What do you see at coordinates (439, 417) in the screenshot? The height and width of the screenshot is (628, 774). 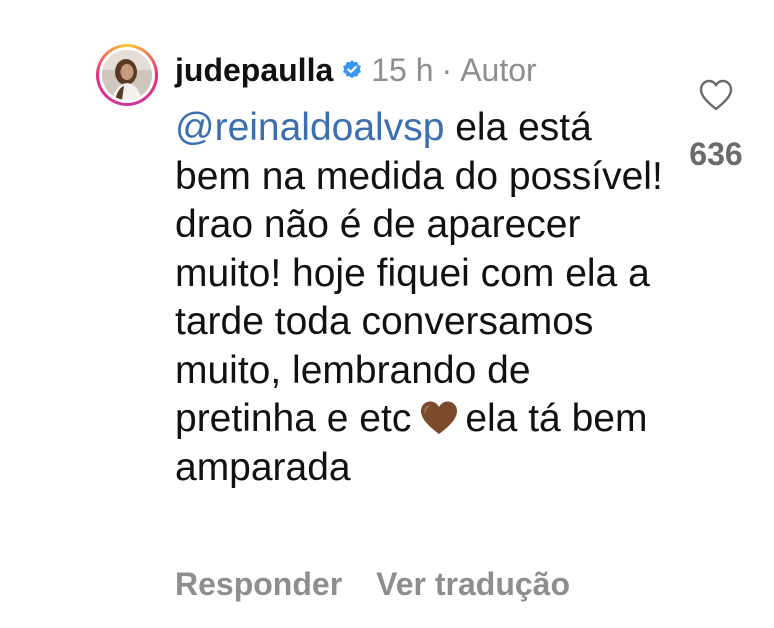 I see `brown-heart-emoji-icon` at bounding box center [439, 417].